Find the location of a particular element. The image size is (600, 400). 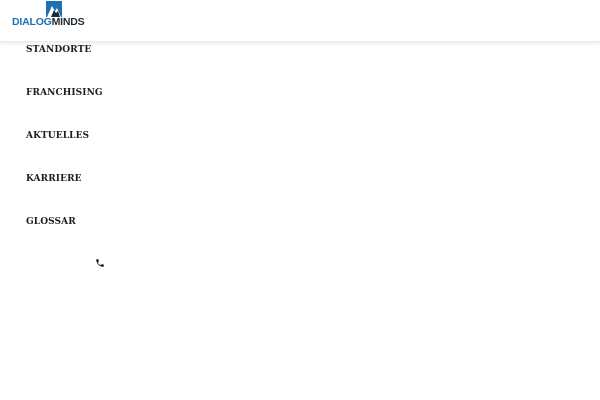

logo-text-dialog: DIALOG is located at coordinates (32, 22).